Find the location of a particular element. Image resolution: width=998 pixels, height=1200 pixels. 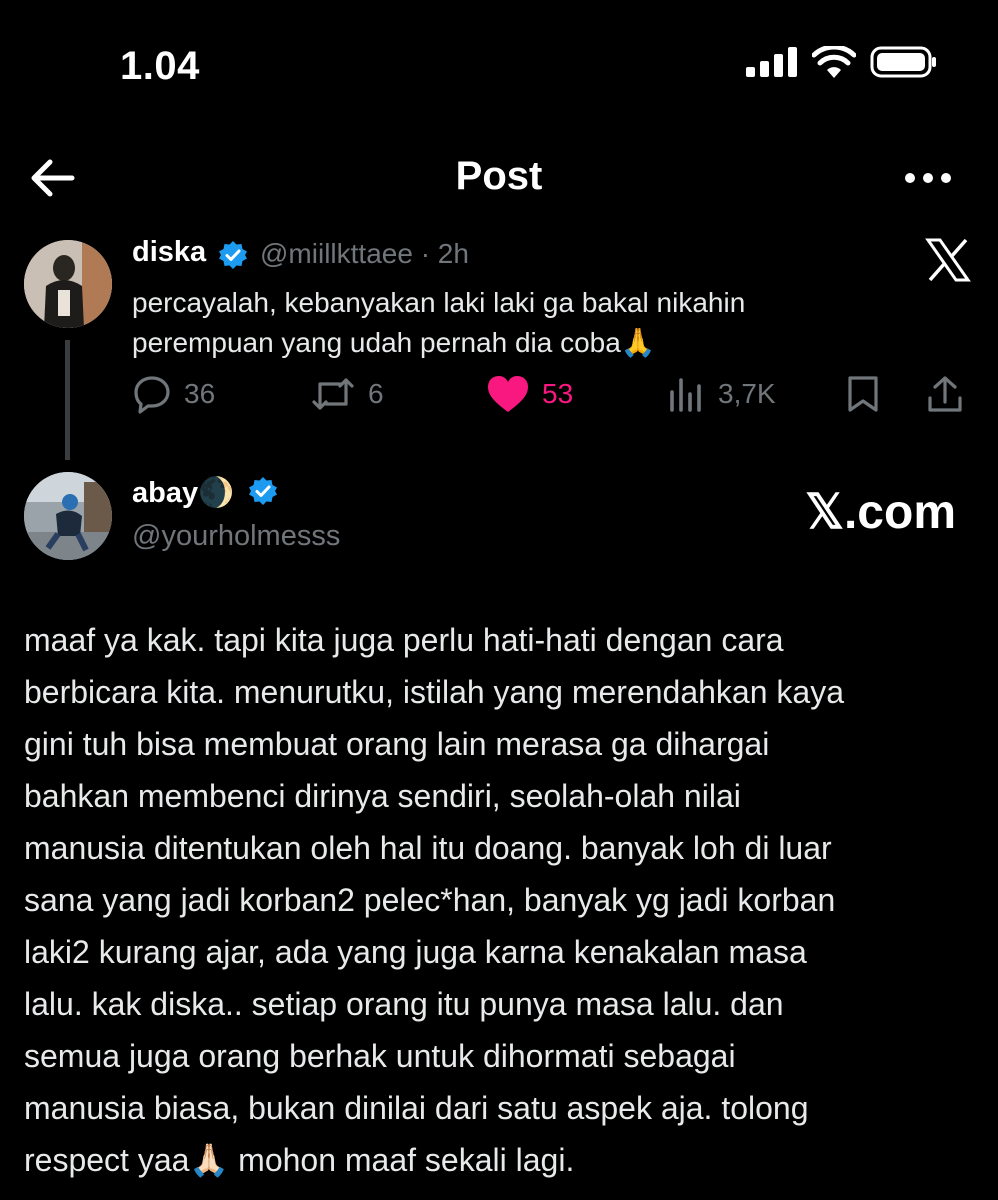

like-button: 53 is located at coordinates (529, 394).